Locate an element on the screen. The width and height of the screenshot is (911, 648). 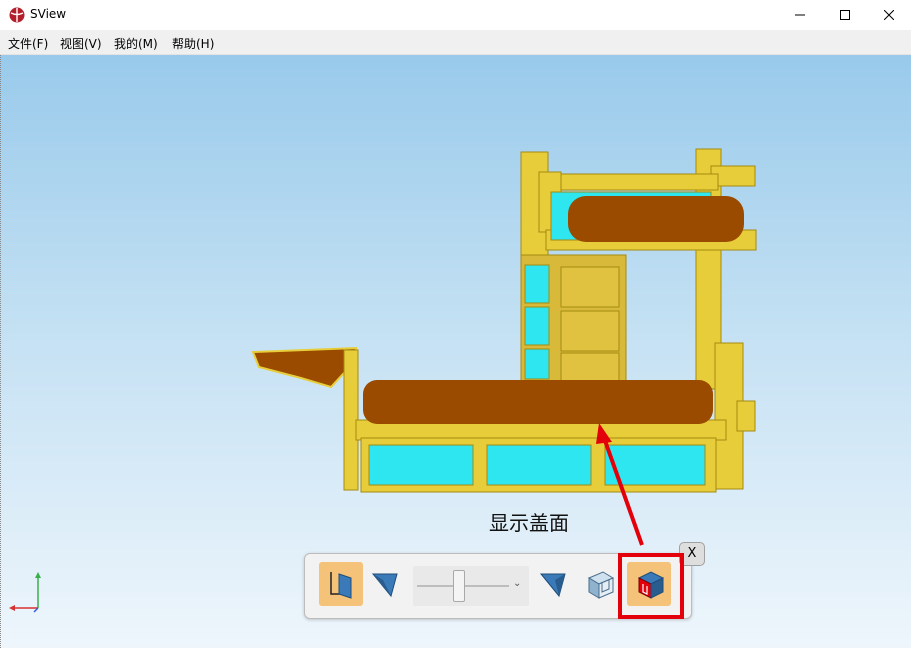
minimize-icon is located at coordinates (799, 15).